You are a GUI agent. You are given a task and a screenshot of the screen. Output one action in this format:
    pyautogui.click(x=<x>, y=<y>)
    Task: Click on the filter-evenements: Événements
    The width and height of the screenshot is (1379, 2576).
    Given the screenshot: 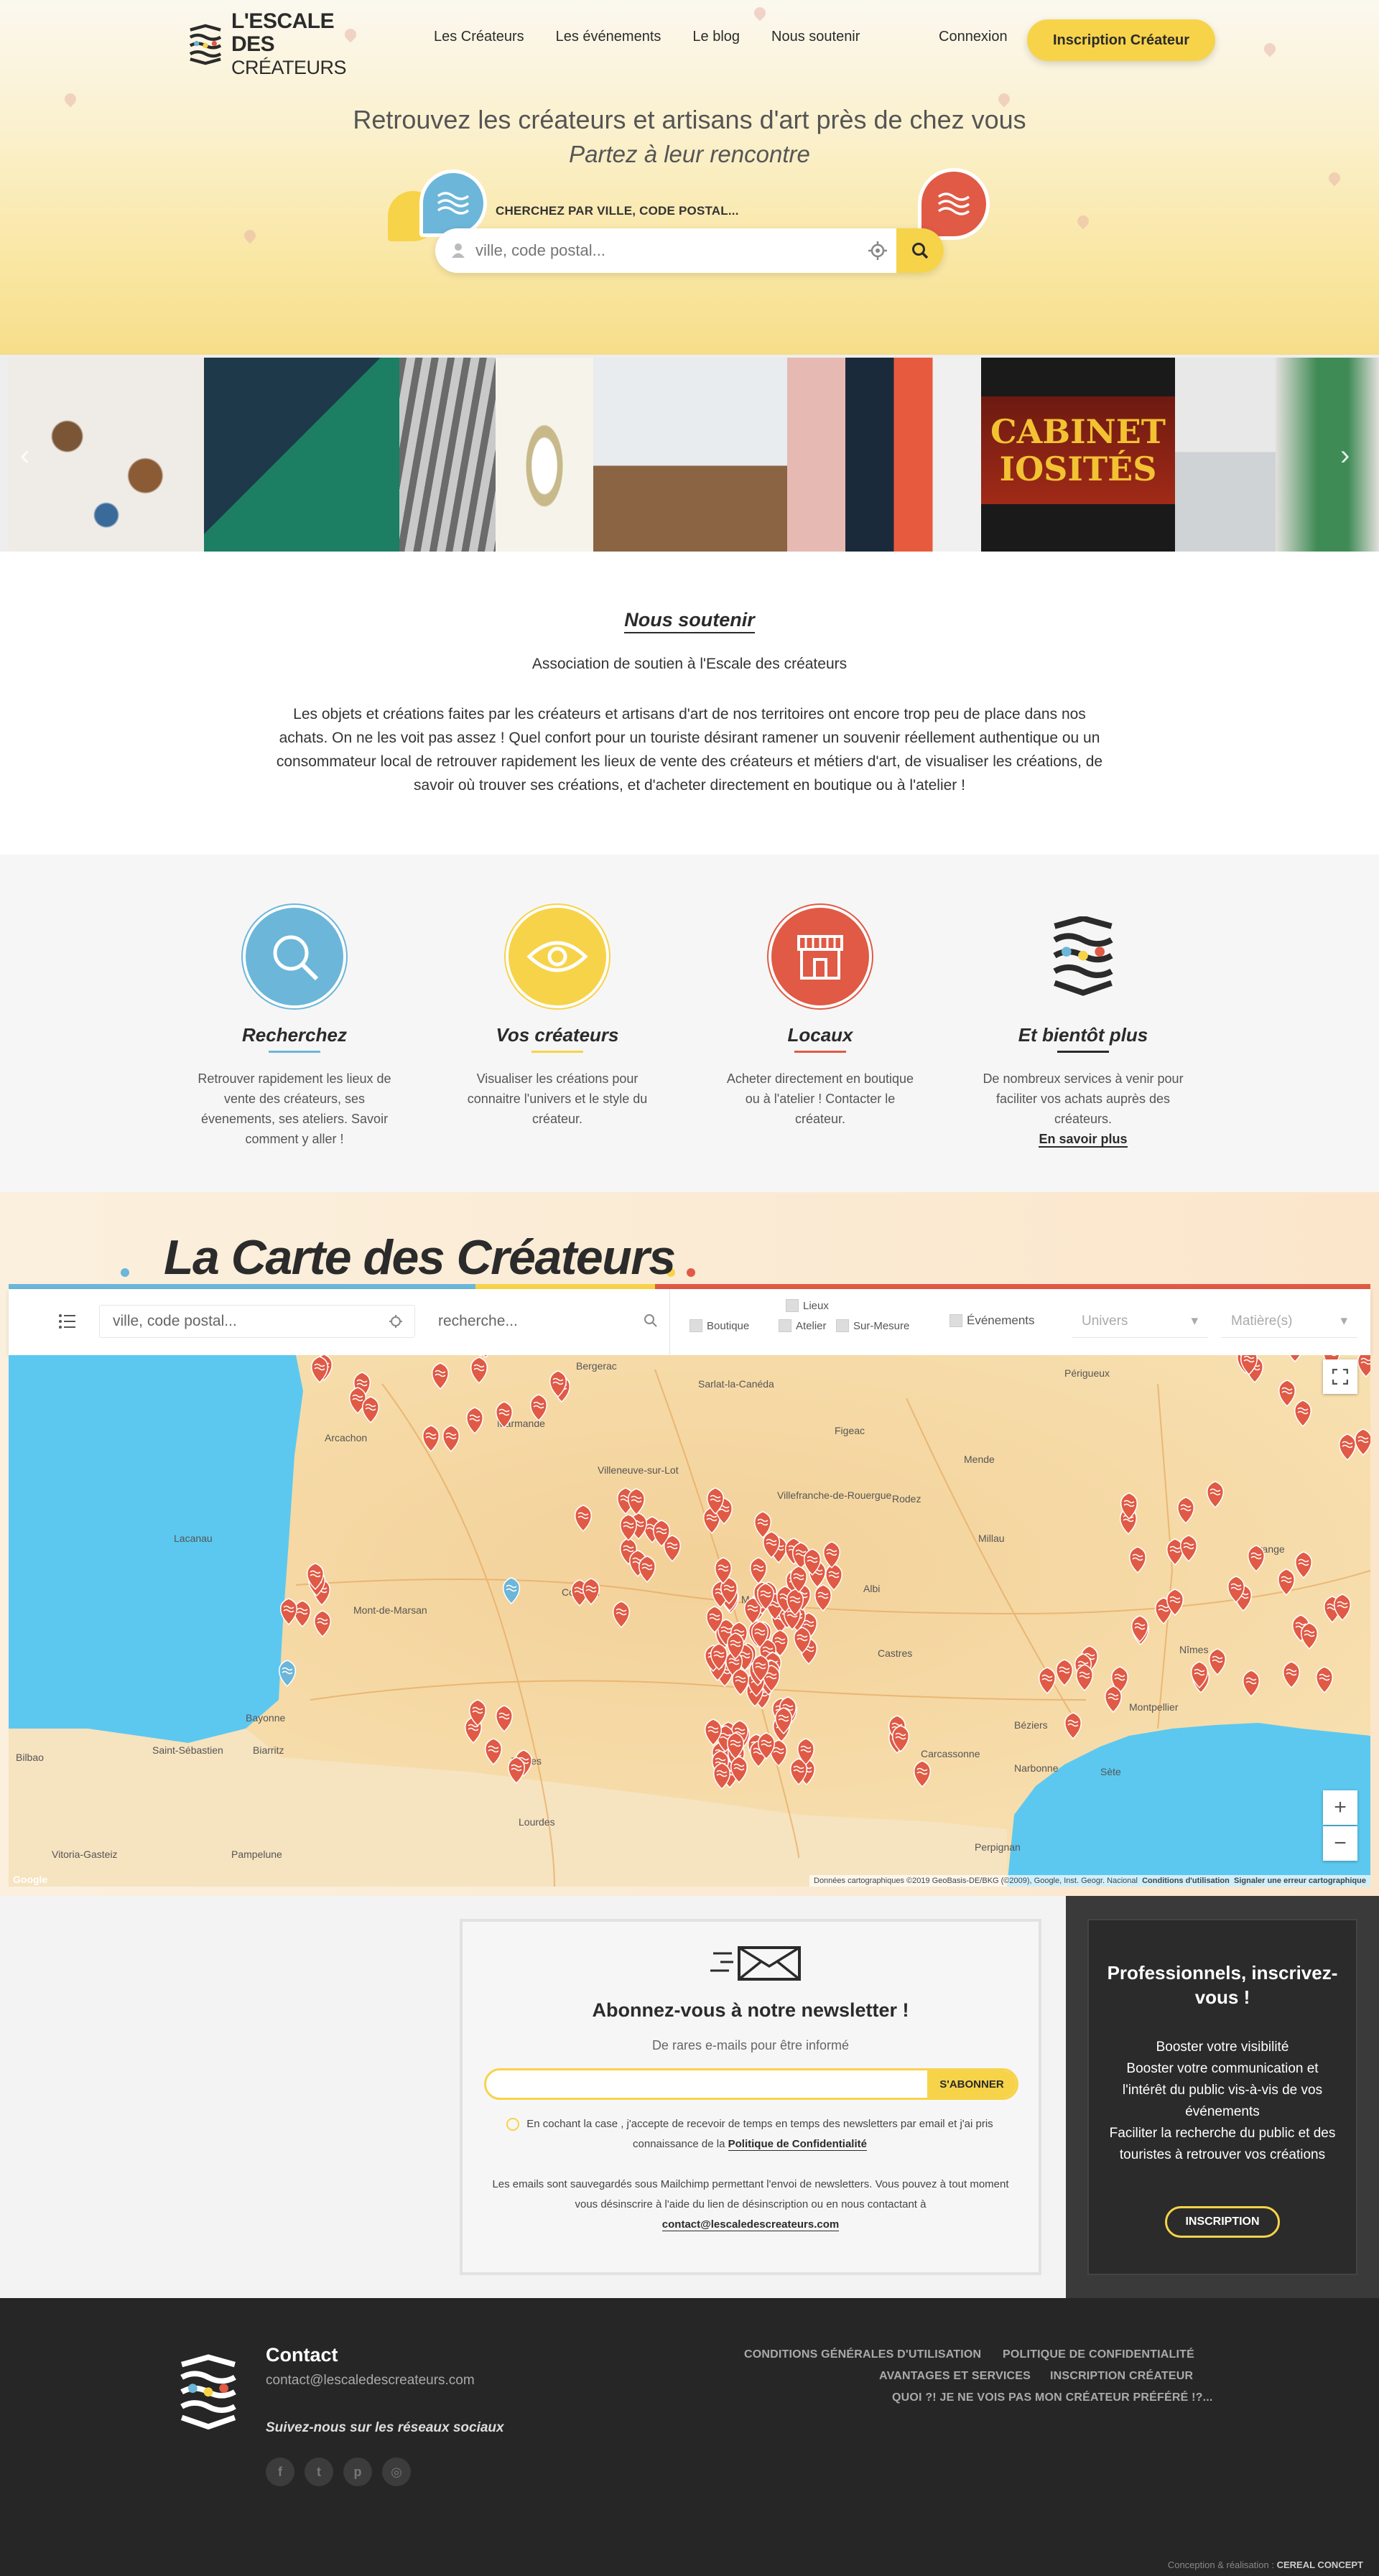 What is the action you would take?
    pyautogui.click(x=992, y=1320)
    